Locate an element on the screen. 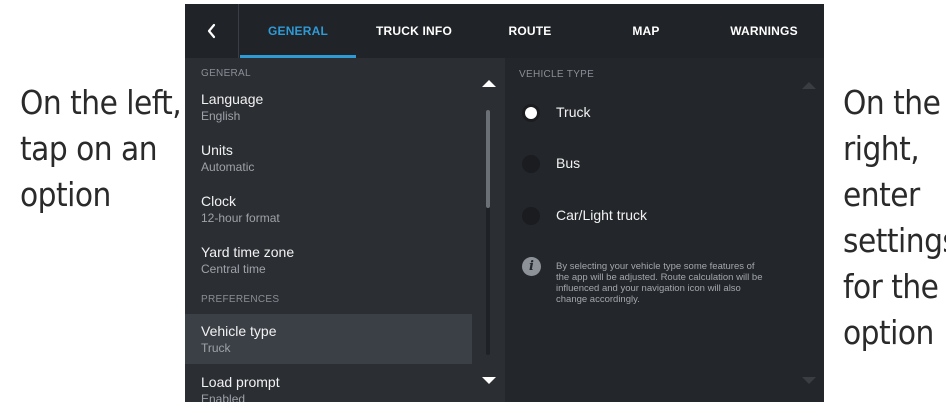 The image size is (946, 416). section-header-preferences: PREFERENCES is located at coordinates (240, 299).